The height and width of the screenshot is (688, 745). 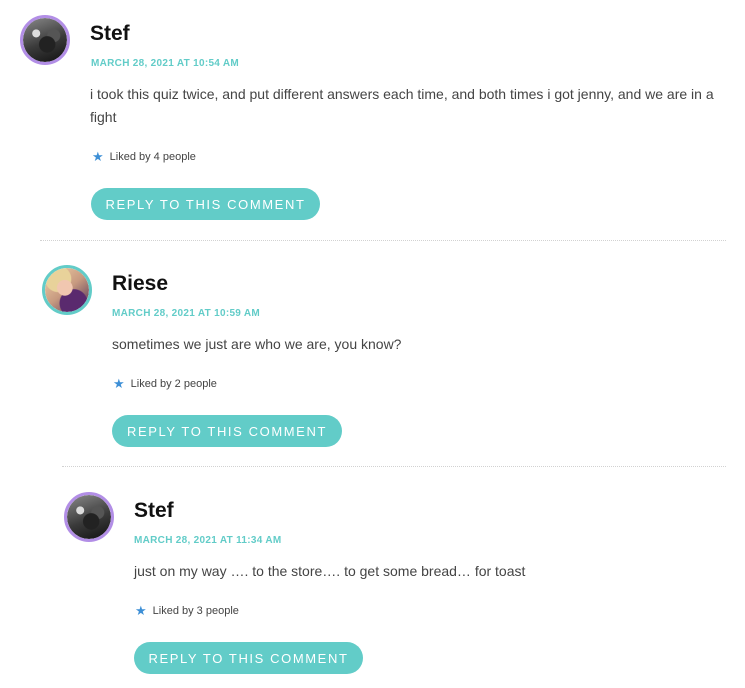 What do you see at coordinates (196, 611) in the screenshot?
I see `likes-count: Liked by 3 people` at bounding box center [196, 611].